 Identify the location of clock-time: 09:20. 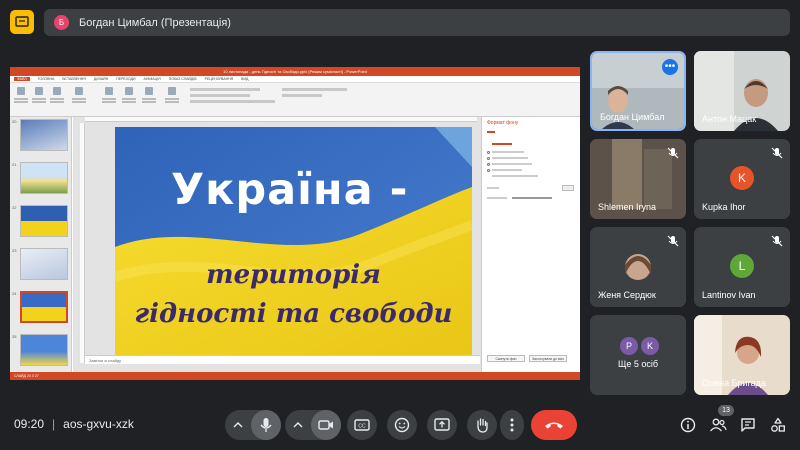
(29, 424).